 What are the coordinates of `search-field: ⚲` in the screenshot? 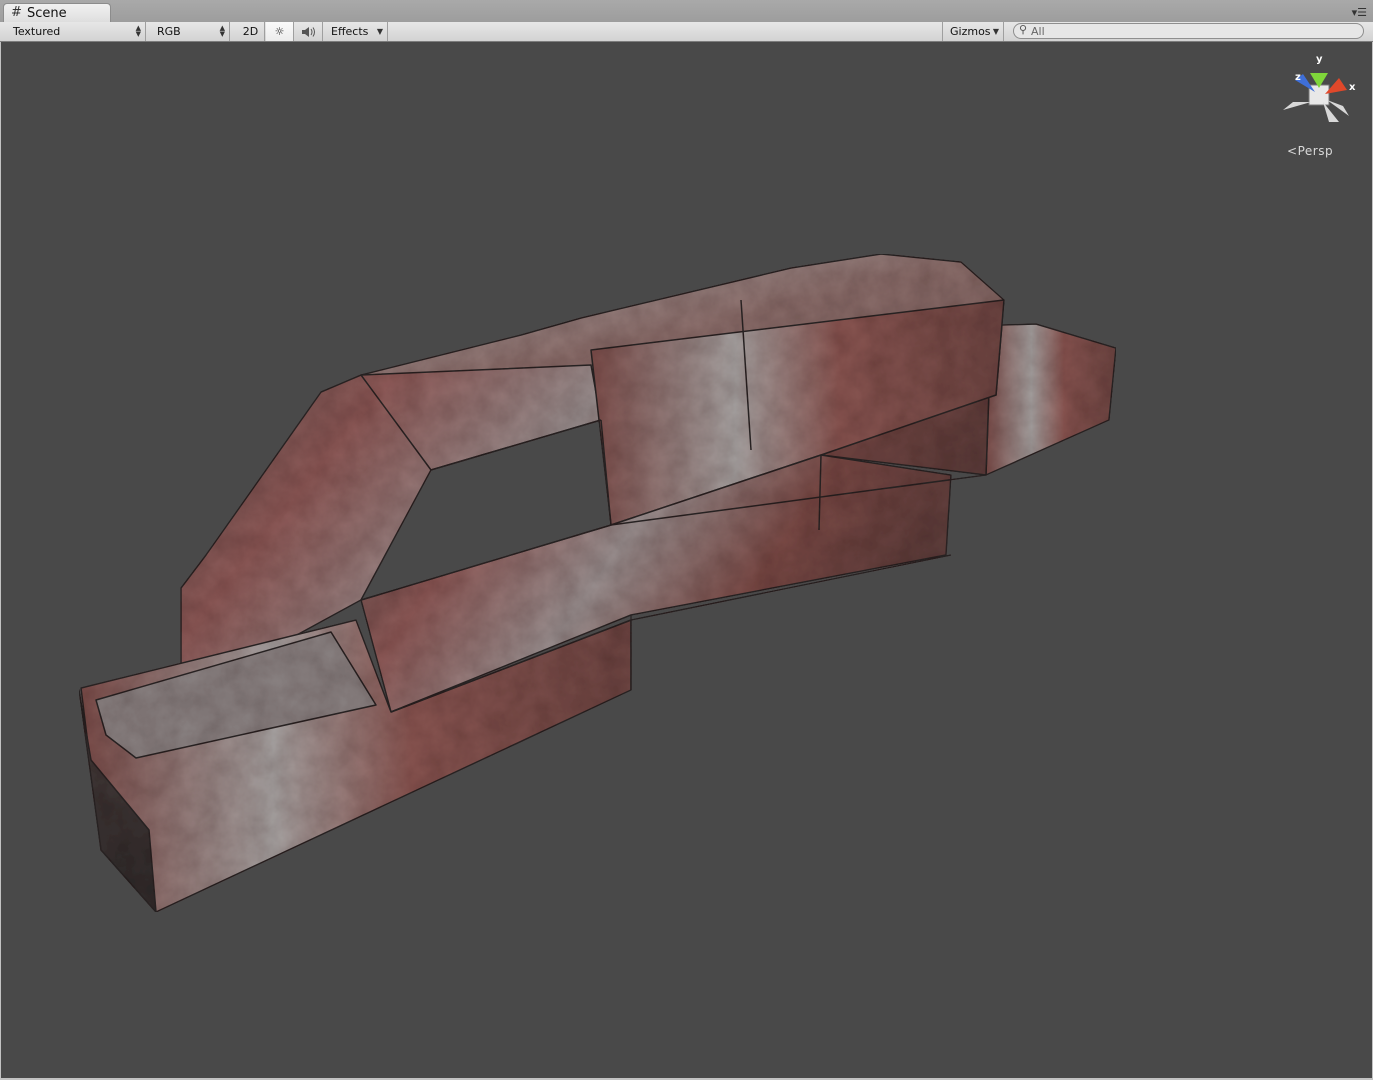 It's located at (1188, 31).